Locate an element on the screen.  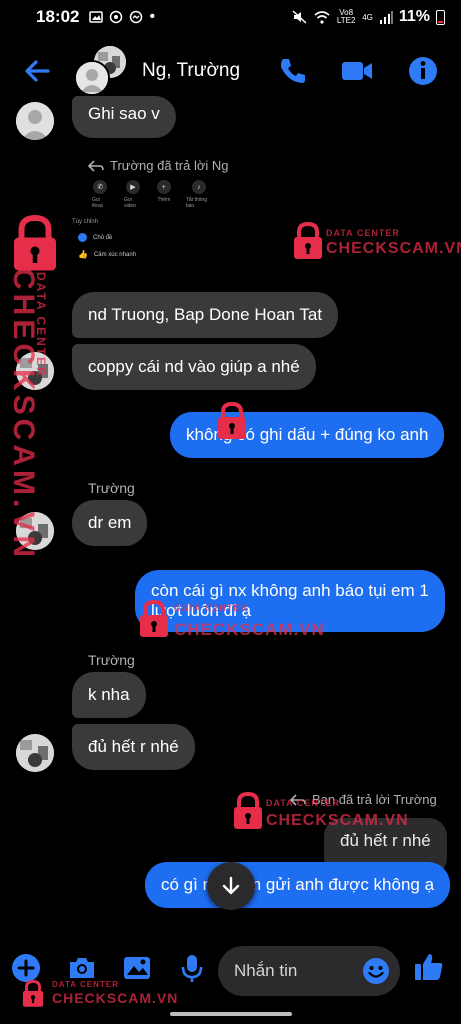
back-arrow-icon is located at coordinates (37, 71).